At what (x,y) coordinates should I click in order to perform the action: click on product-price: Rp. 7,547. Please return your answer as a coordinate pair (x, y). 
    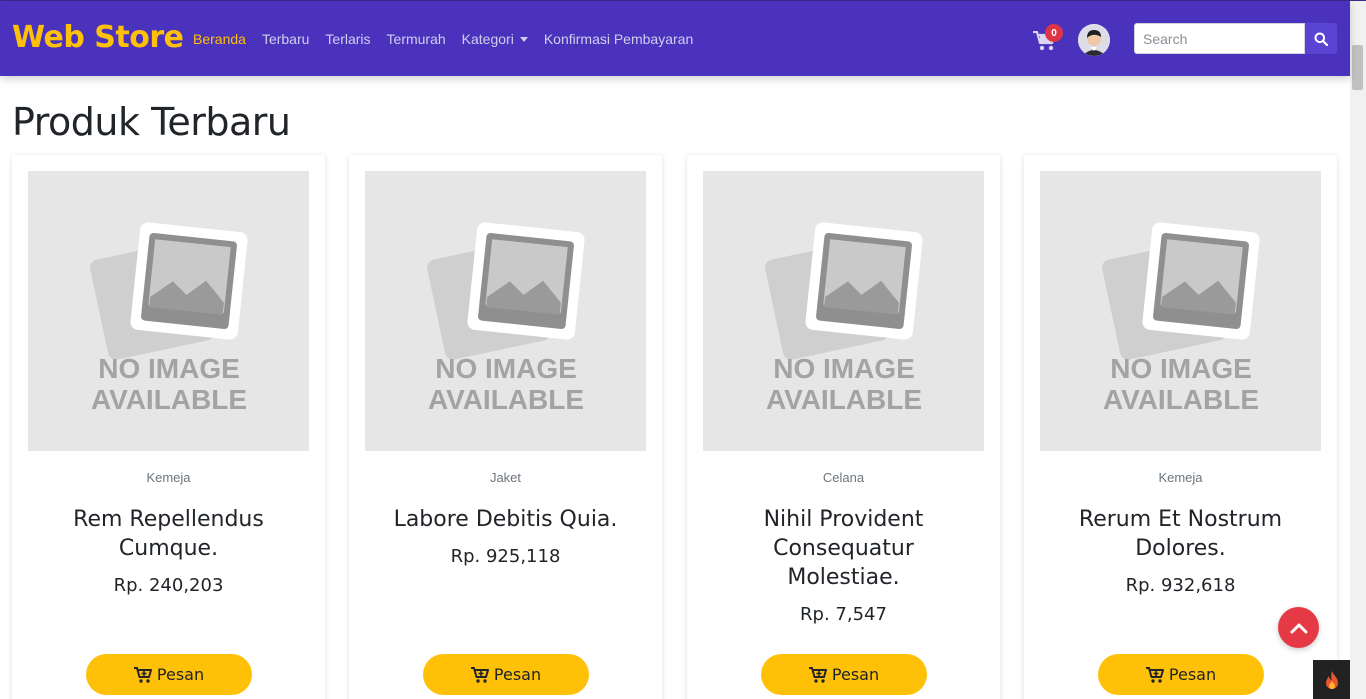
    Looking at the image, I should click on (843, 614).